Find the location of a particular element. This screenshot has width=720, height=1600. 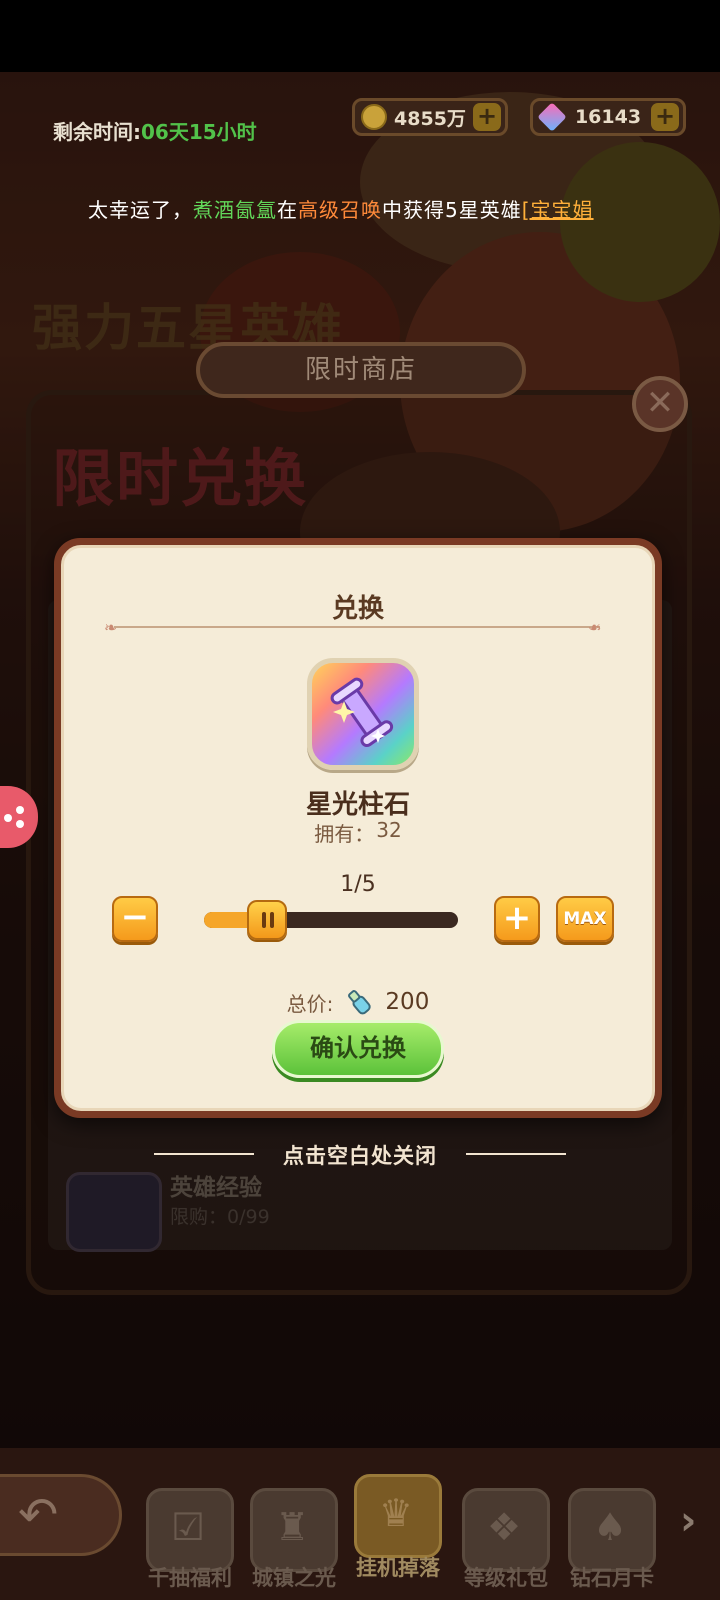

tab-label: 等级礼包 is located at coordinates (506, 1578).